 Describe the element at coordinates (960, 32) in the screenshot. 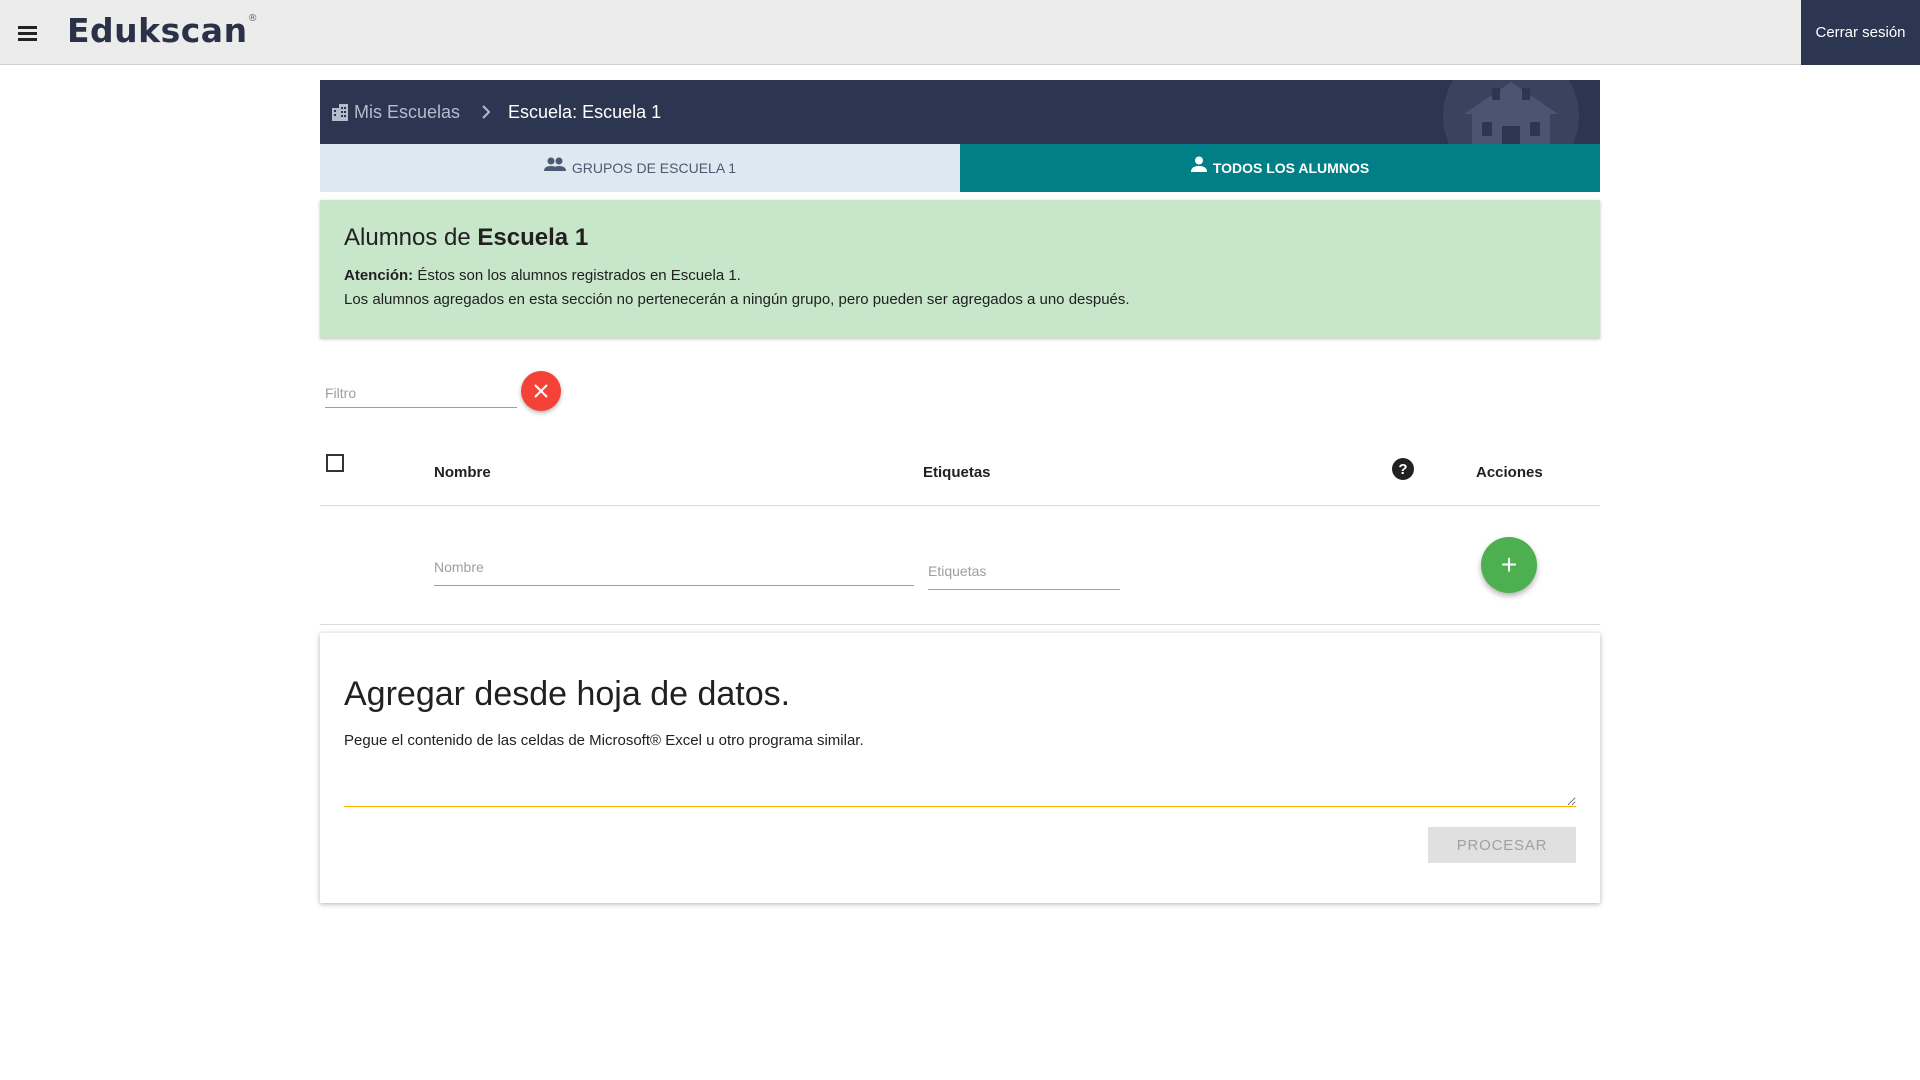

I see `top-app-bar: Edukscan® Cerrar sesión` at that location.